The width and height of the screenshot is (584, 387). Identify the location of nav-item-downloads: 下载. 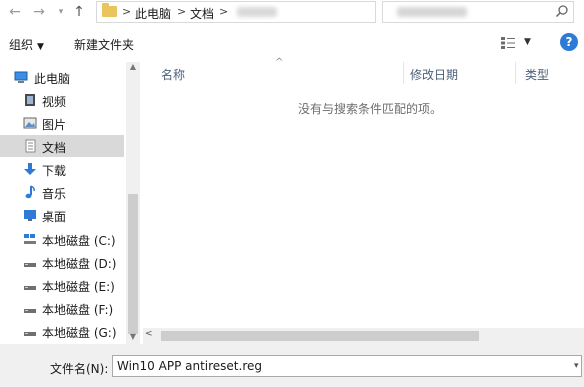
(62, 169).